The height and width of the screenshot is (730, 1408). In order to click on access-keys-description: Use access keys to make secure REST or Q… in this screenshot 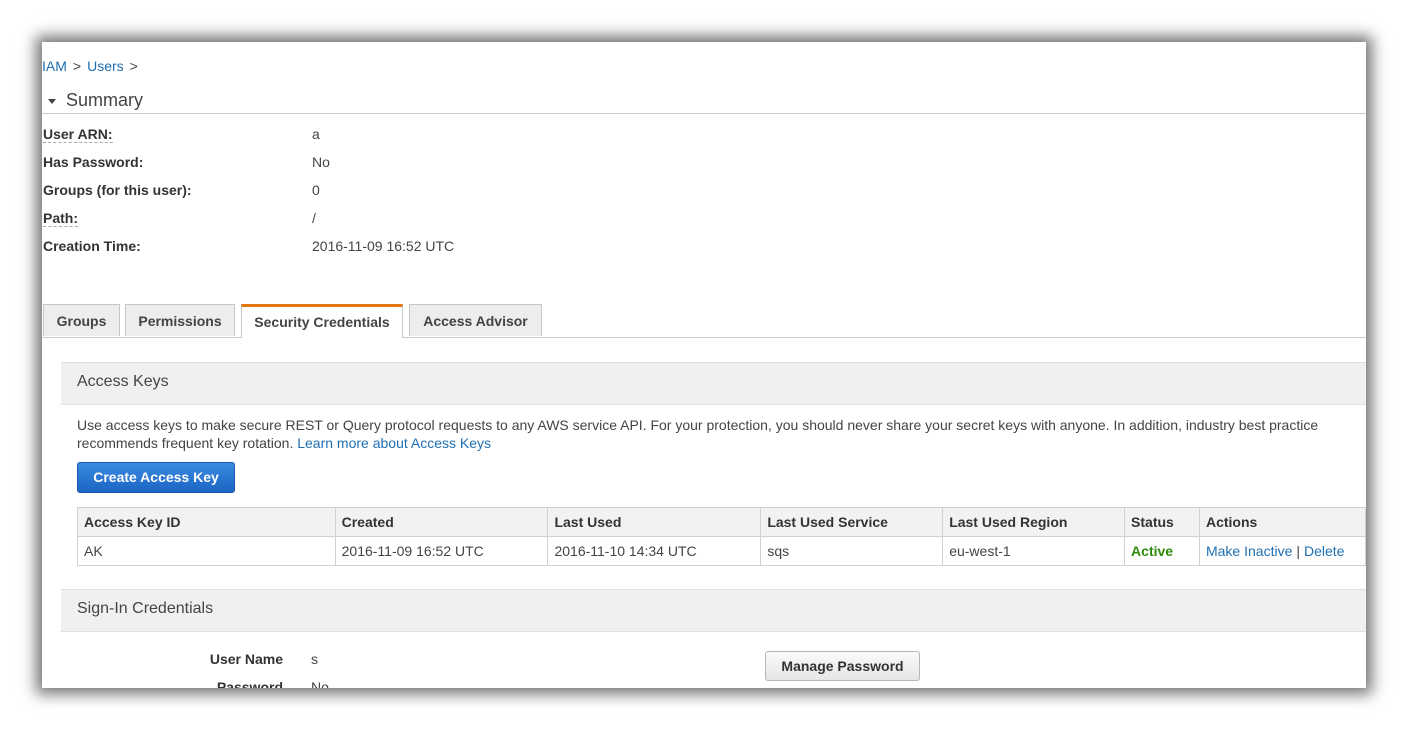, I will do `click(717, 434)`.